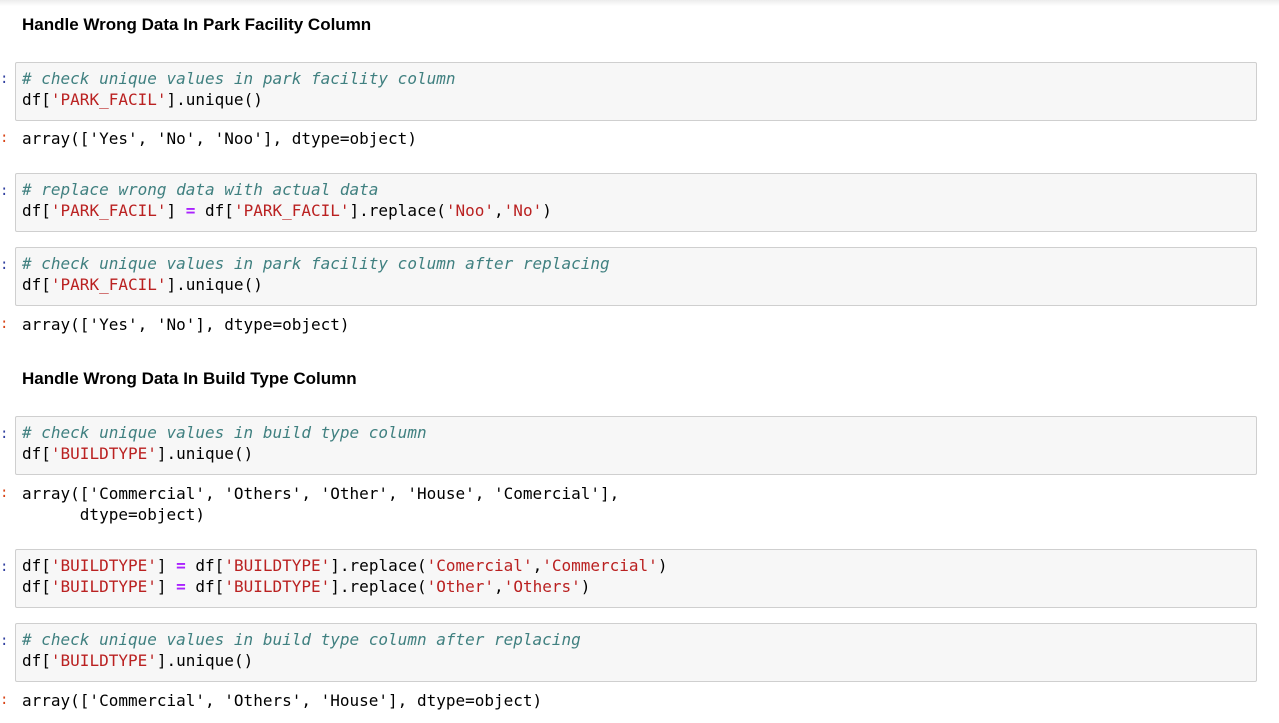  What do you see at coordinates (189, 378) in the screenshot?
I see `markdown-heading-build-type: Handle Wrong Data In Build Type Column` at bounding box center [189, 378].